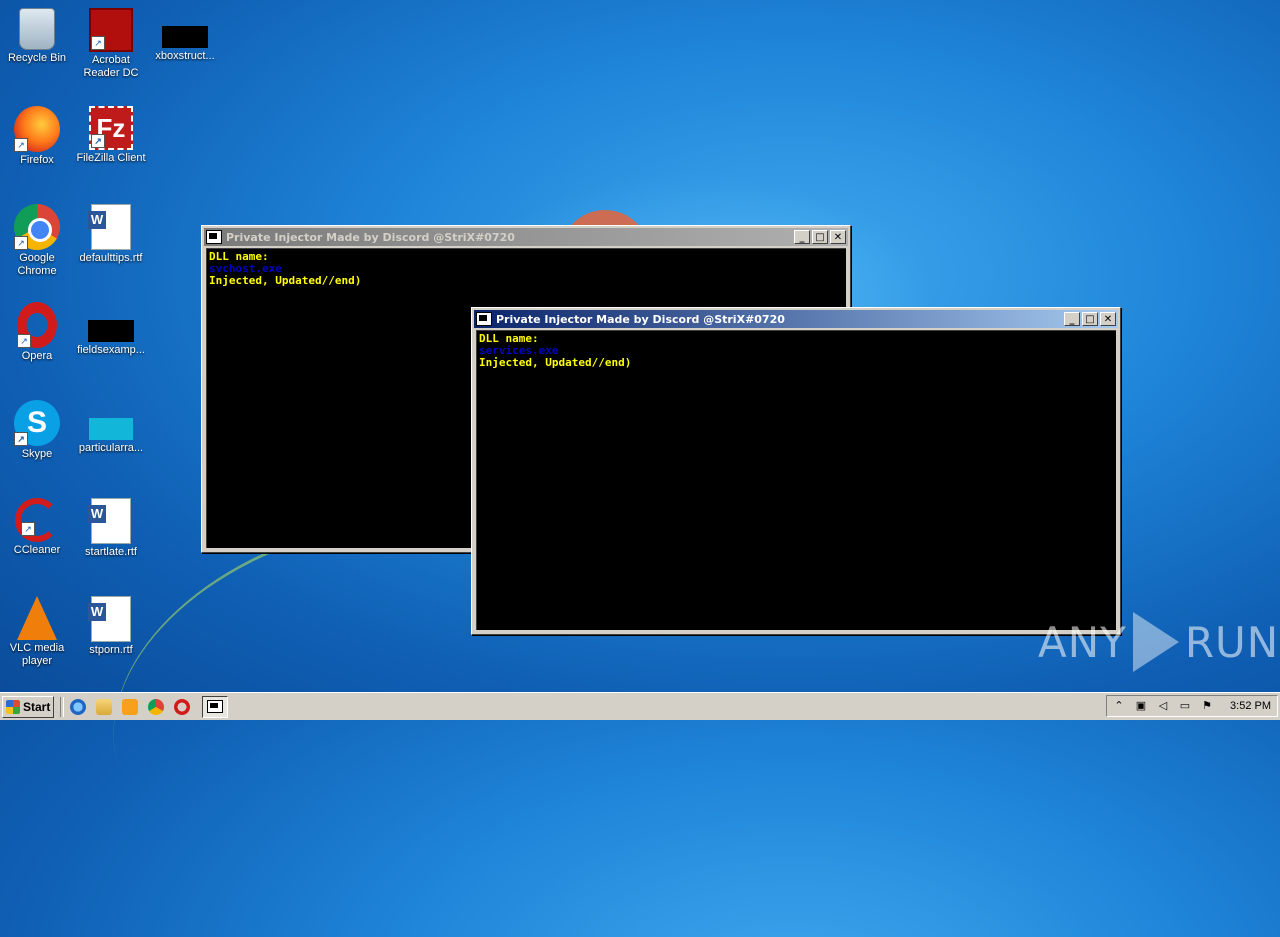  I want to click on system-tray: ⌃ ▣ ◁ ▭ ⚑ 3:52 PM, so click(1192, 706).